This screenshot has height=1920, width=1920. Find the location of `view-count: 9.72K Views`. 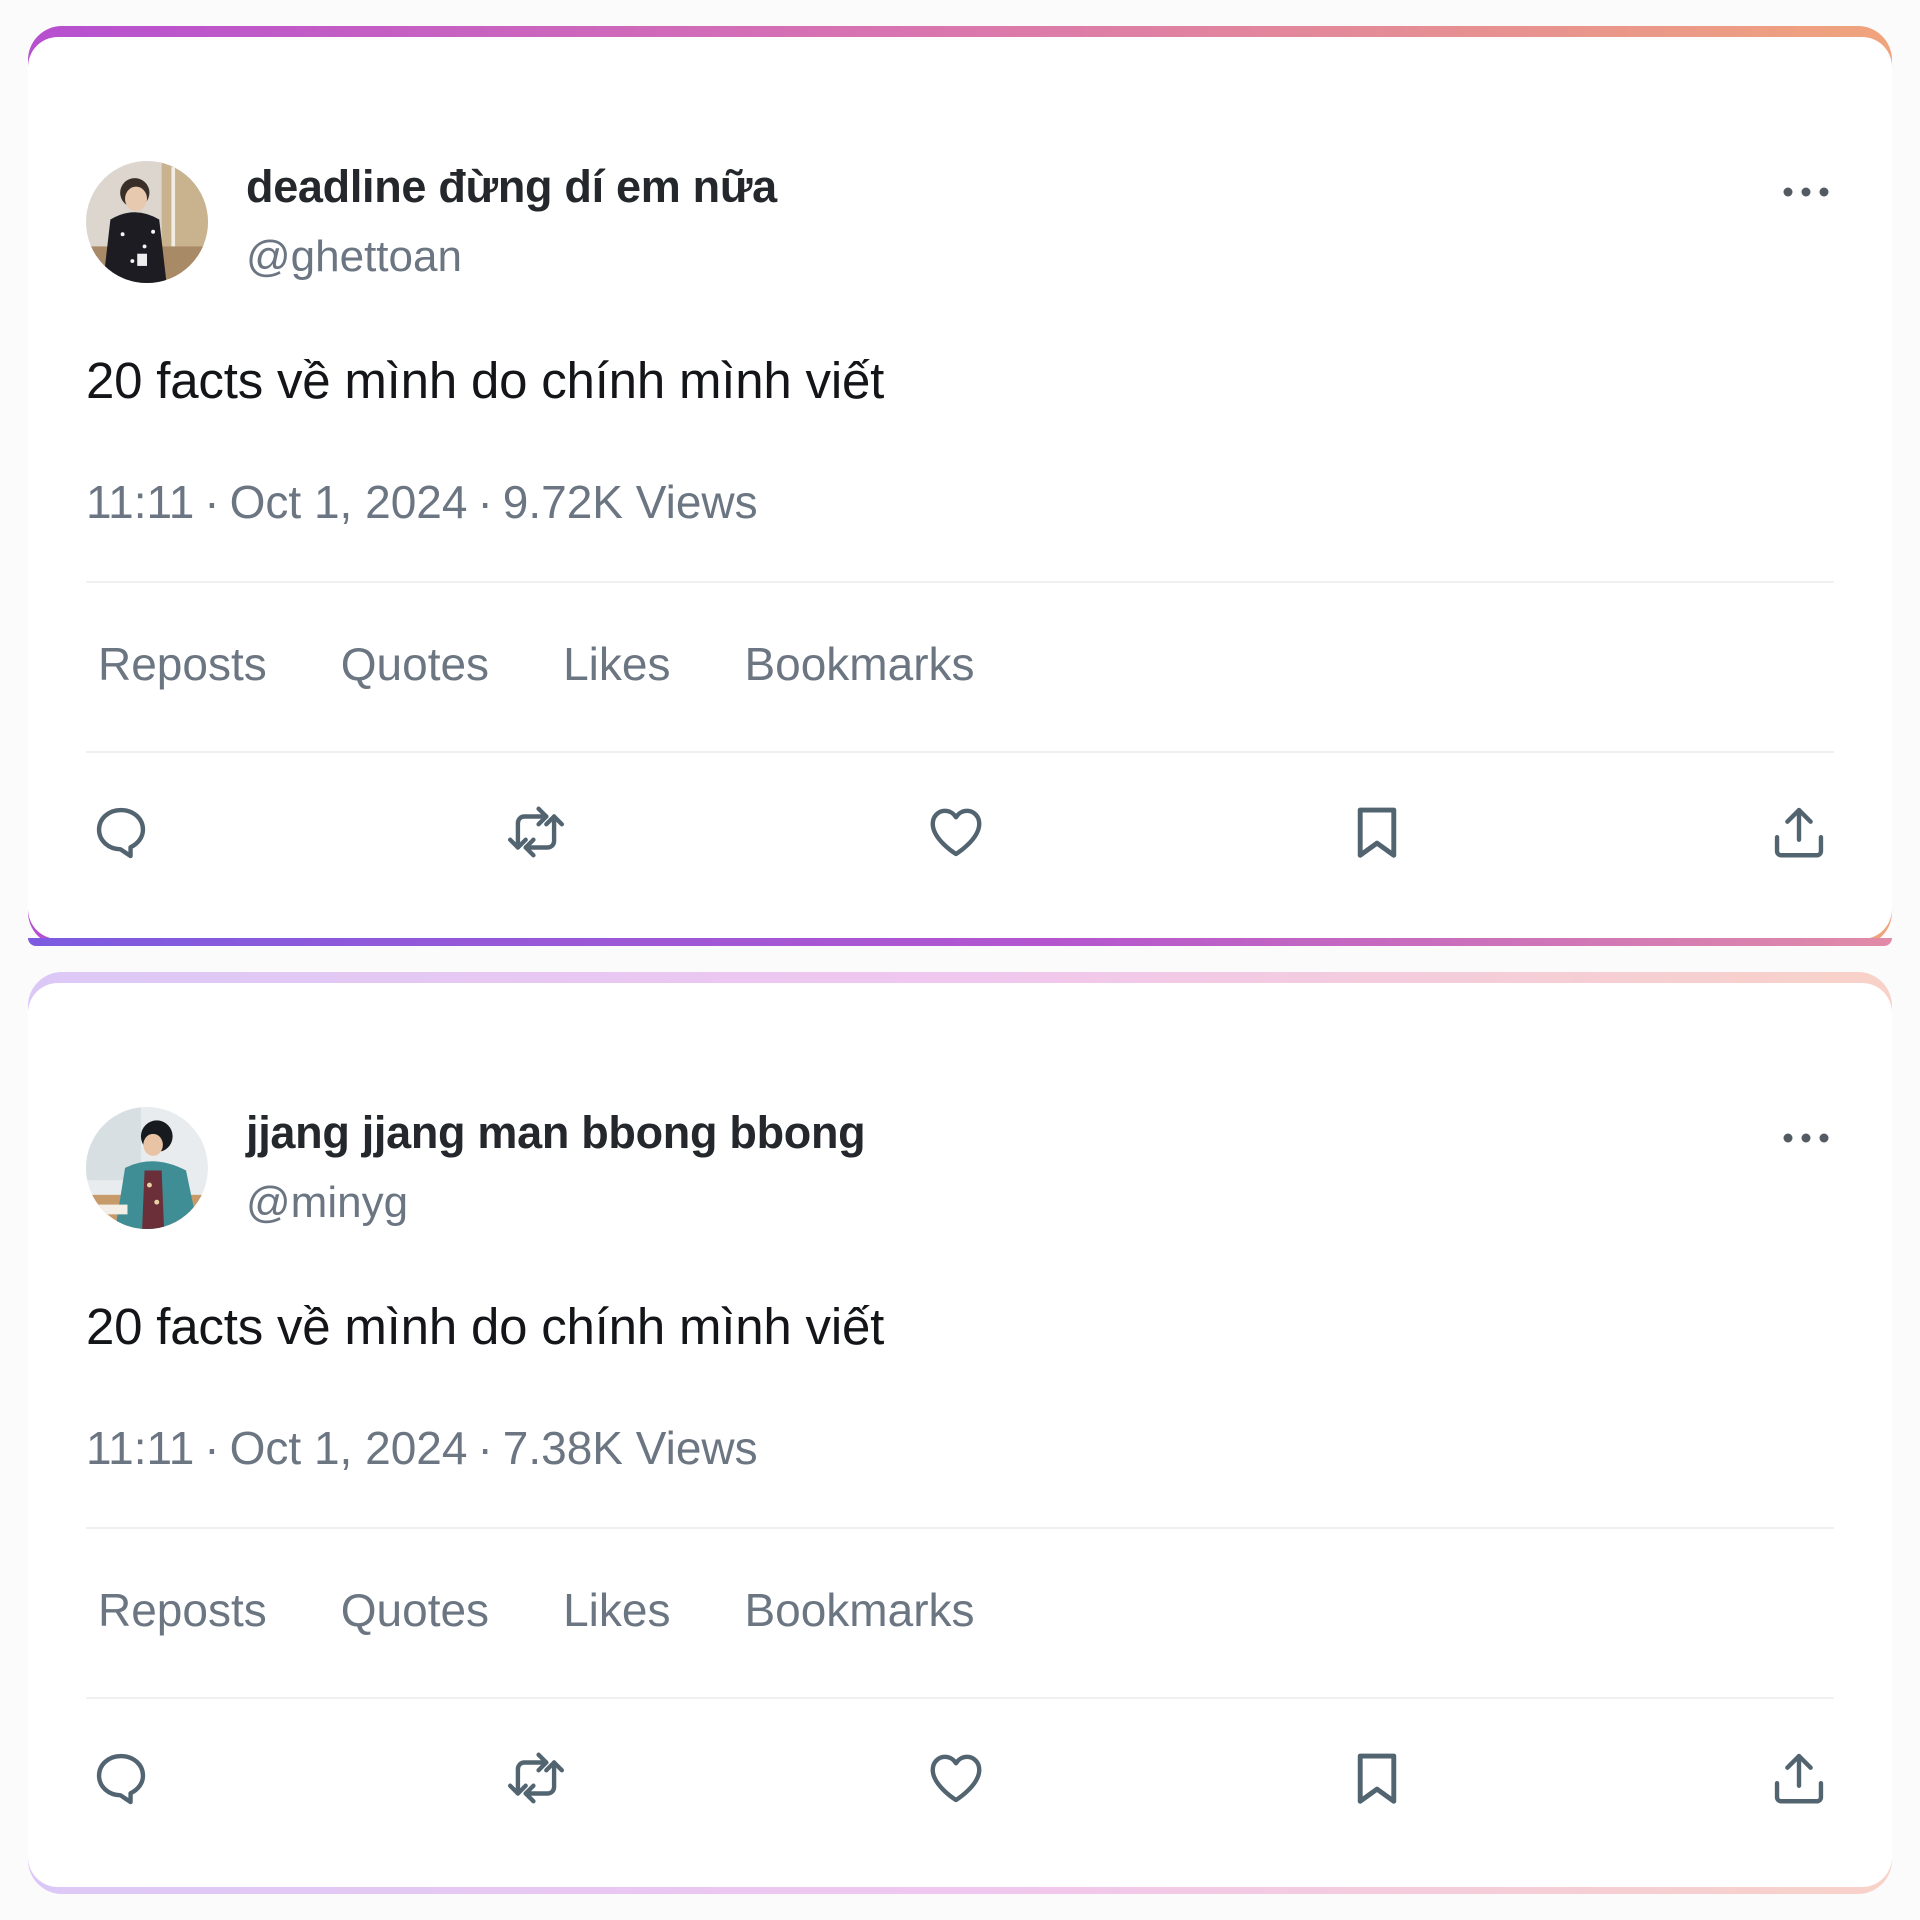

view-count: 9.72K Views is located at coordinates (630, 502).